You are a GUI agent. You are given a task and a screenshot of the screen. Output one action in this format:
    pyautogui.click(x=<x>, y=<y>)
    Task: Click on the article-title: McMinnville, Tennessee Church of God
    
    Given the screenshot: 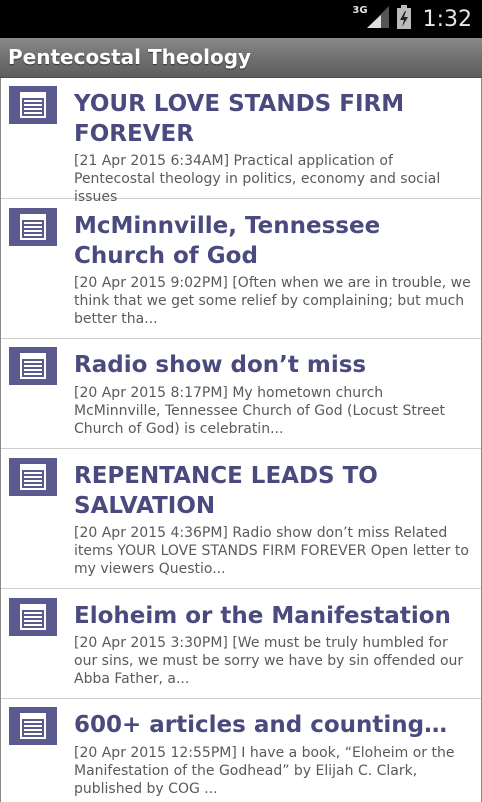 What is the action you would take?
    pyautogui.click(x=227, y=241)
    